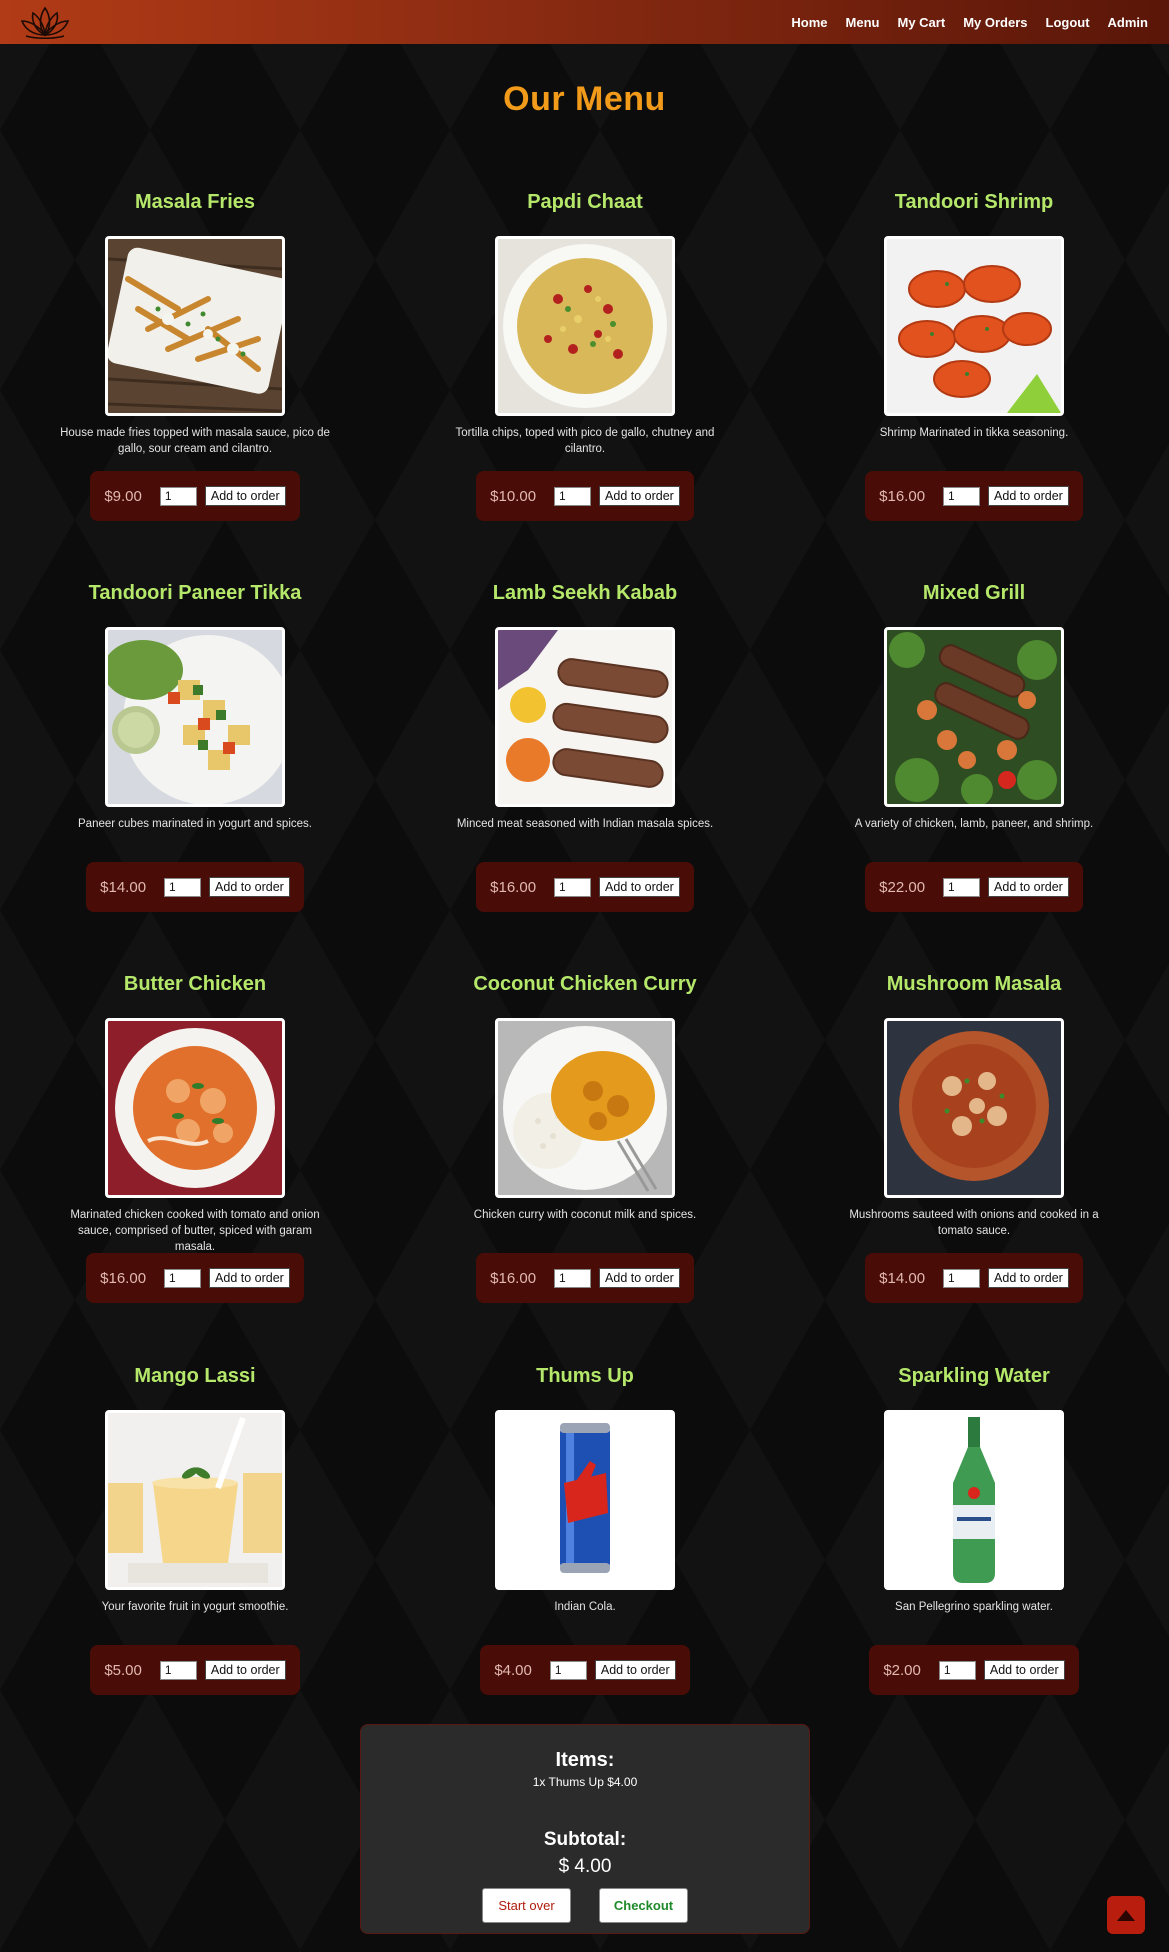  Describe the element at coordinates (902, 1670) in the screenshot. I see `menu-item-price: $2.00` at that location.